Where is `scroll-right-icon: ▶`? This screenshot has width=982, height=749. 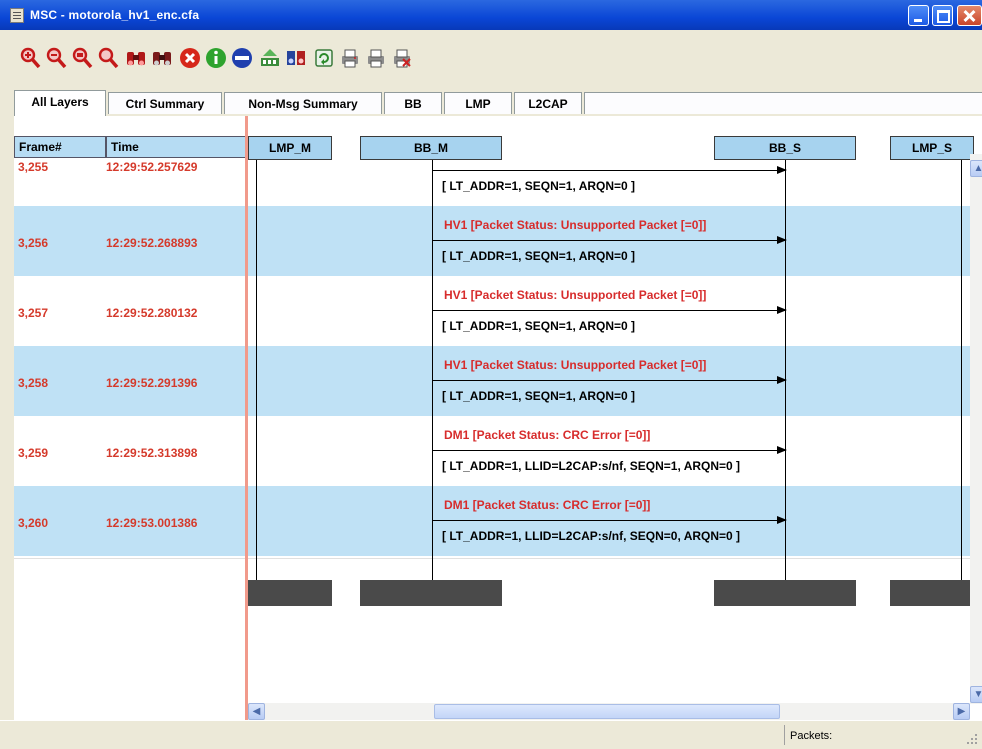 scroll-right-icon: ▶ is located at coordinates (961, 711).